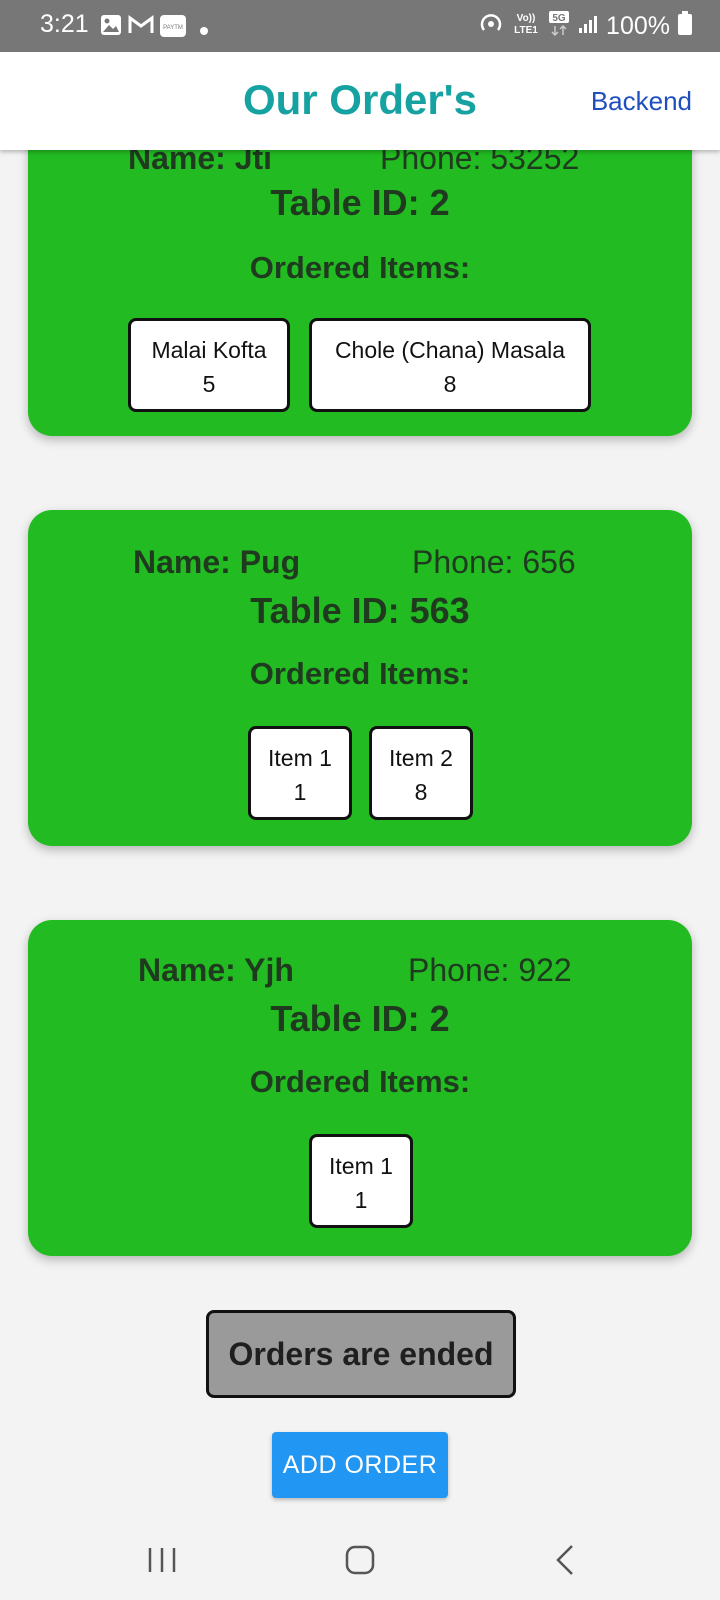  I want to click on status-bar: 3:21 PAYTM Vo)) LTE1 5G 100%, so click(360, 26).